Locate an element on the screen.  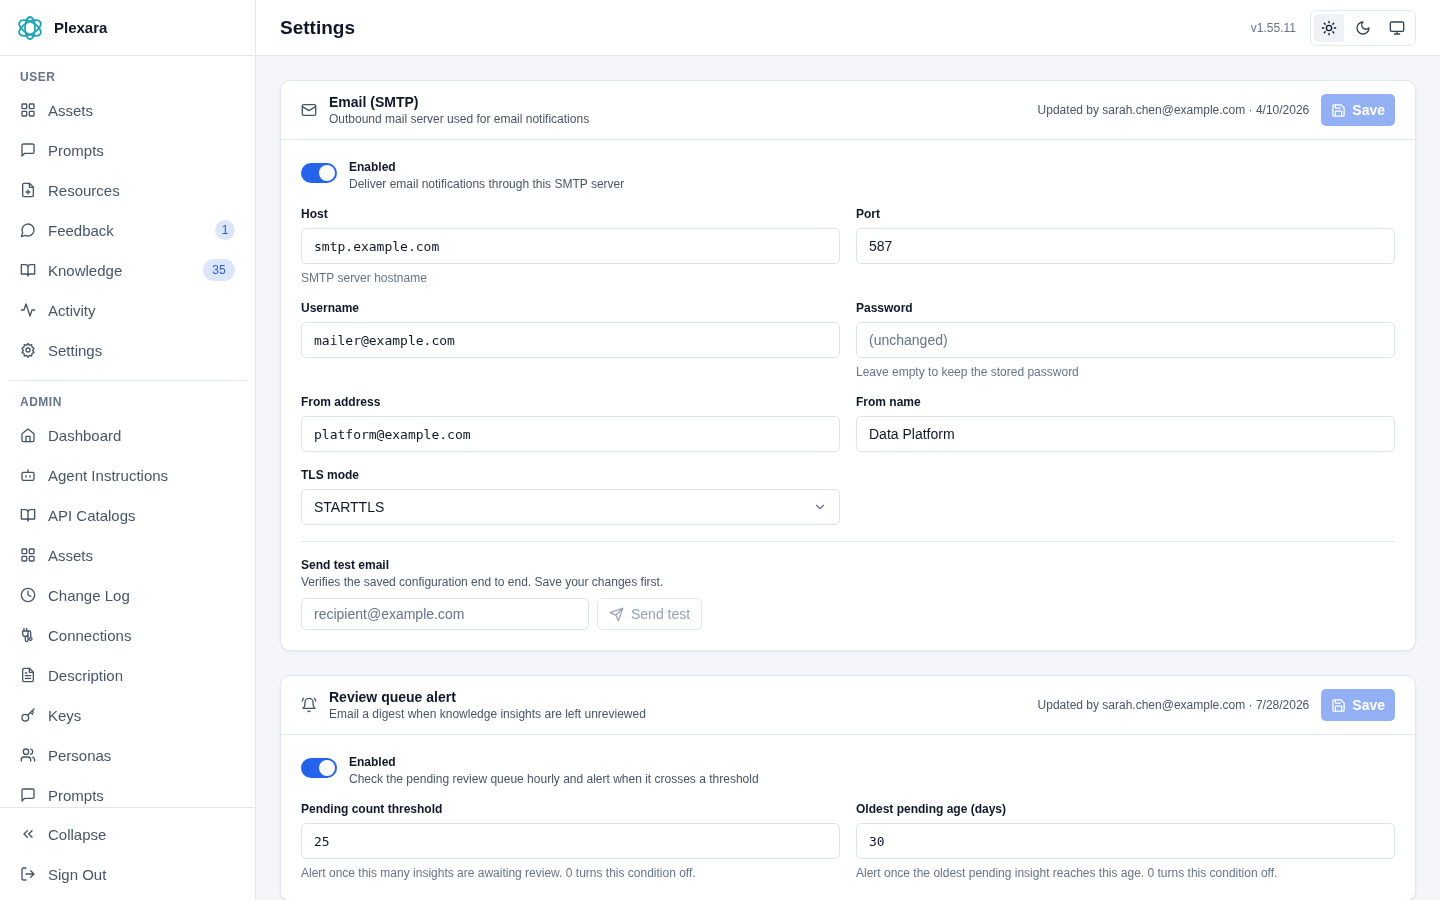
theme-button is located at coordinates (1329, 27).